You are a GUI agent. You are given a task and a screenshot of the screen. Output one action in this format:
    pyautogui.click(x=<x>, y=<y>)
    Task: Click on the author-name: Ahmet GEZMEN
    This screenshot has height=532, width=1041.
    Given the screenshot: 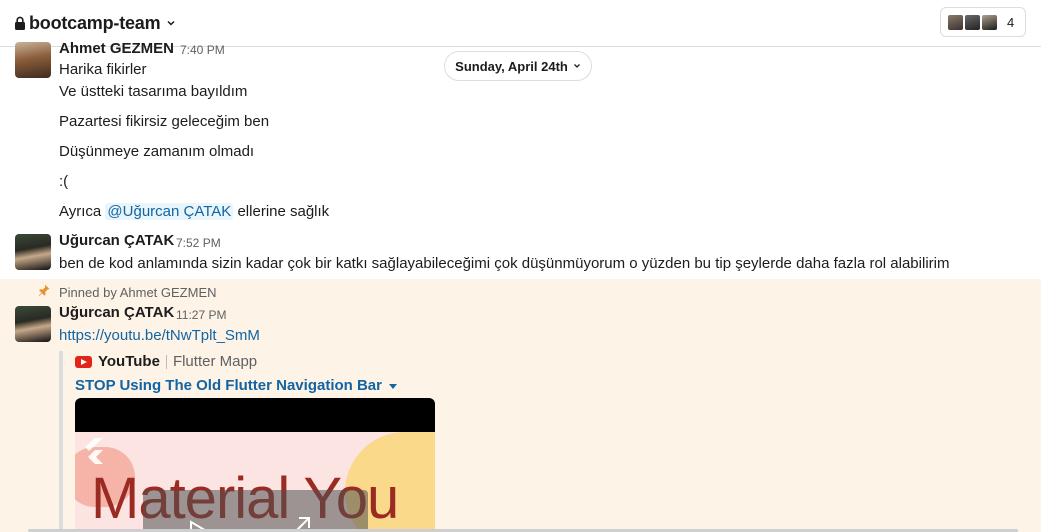 What is the action you would take?
    pyautogui.click(x=116, y=48)
    